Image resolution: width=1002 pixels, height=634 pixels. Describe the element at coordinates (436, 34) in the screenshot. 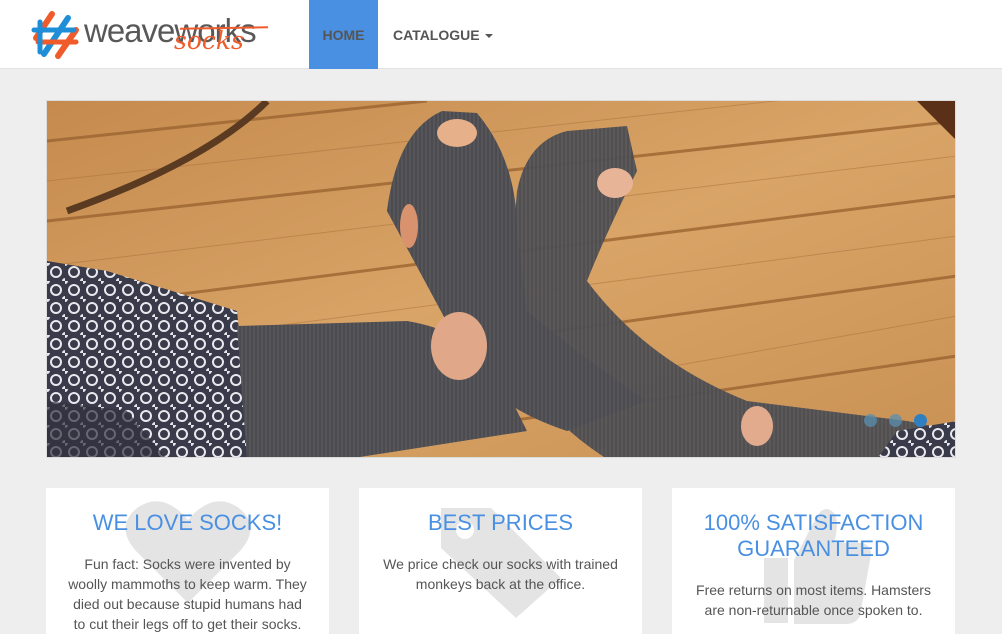

I see `nav-catalogue-label: CATALOGUE` at that location.